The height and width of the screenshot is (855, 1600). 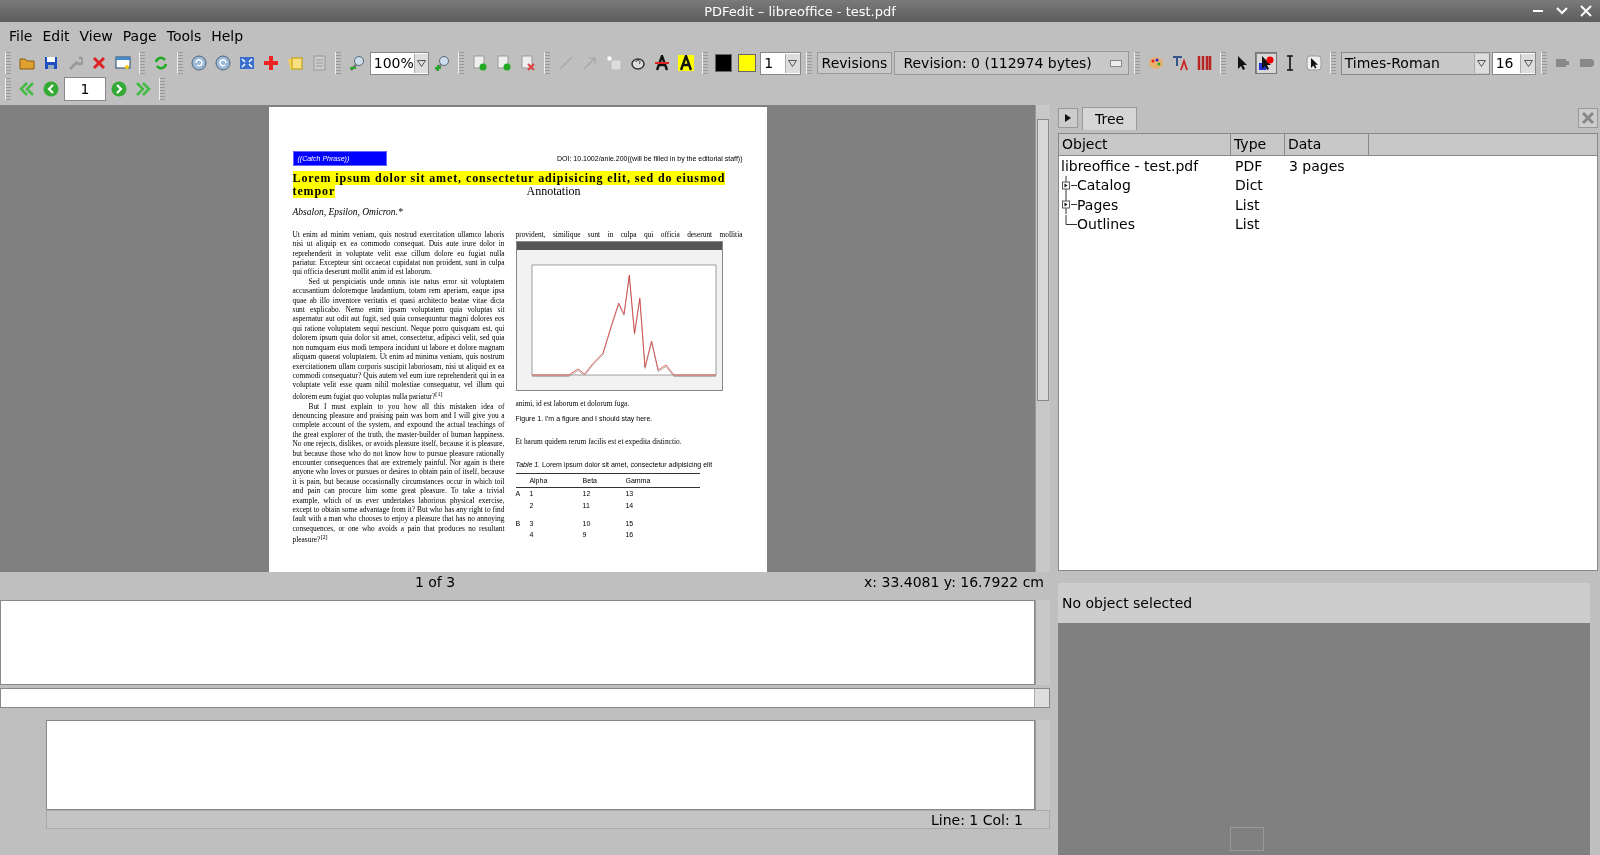 I want to click on cursor-position: Line: 1 Col: 1, so click(x=548, y=819).